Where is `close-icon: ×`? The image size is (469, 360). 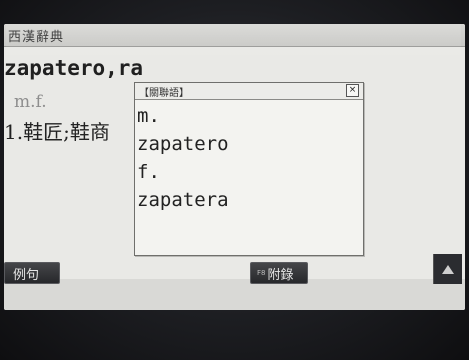 close-icon: × is located at coordinates (352, 90).